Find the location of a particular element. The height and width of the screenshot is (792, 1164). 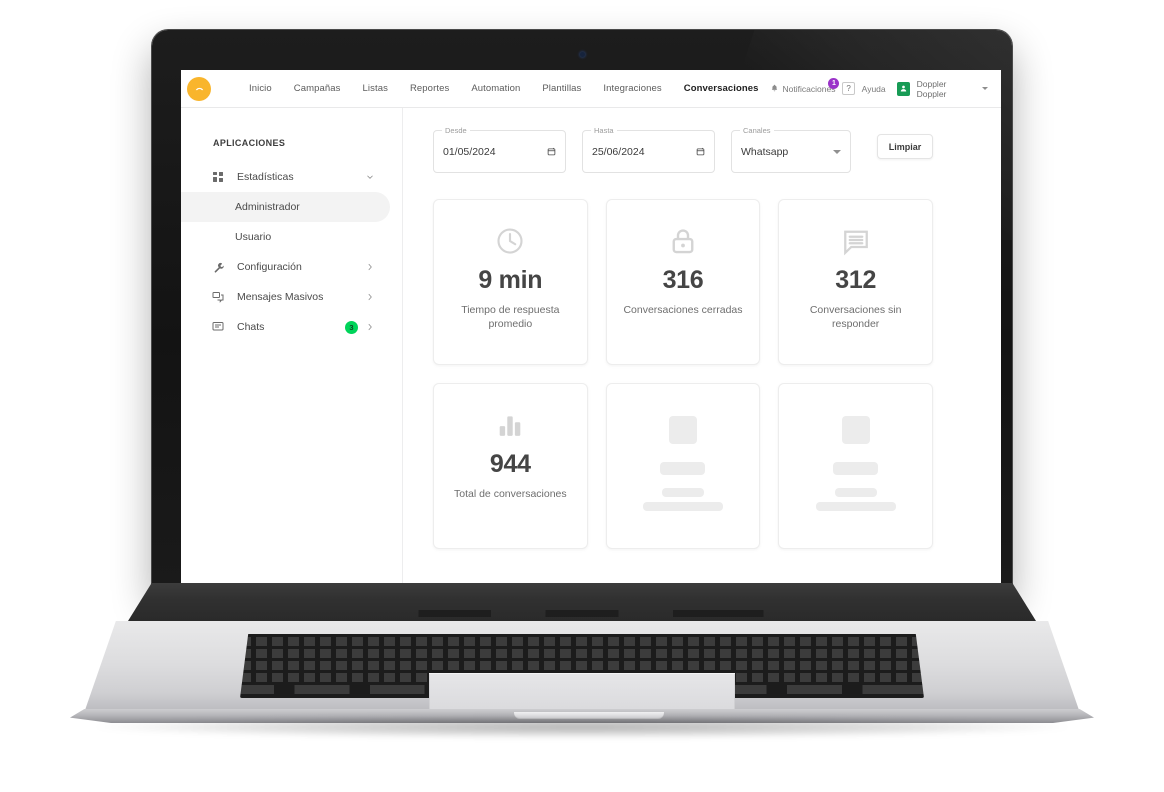

navbar-right-group: Notificaciones 1 ? Ayuda Doppler Doppler is located at coordinates (879, 88).